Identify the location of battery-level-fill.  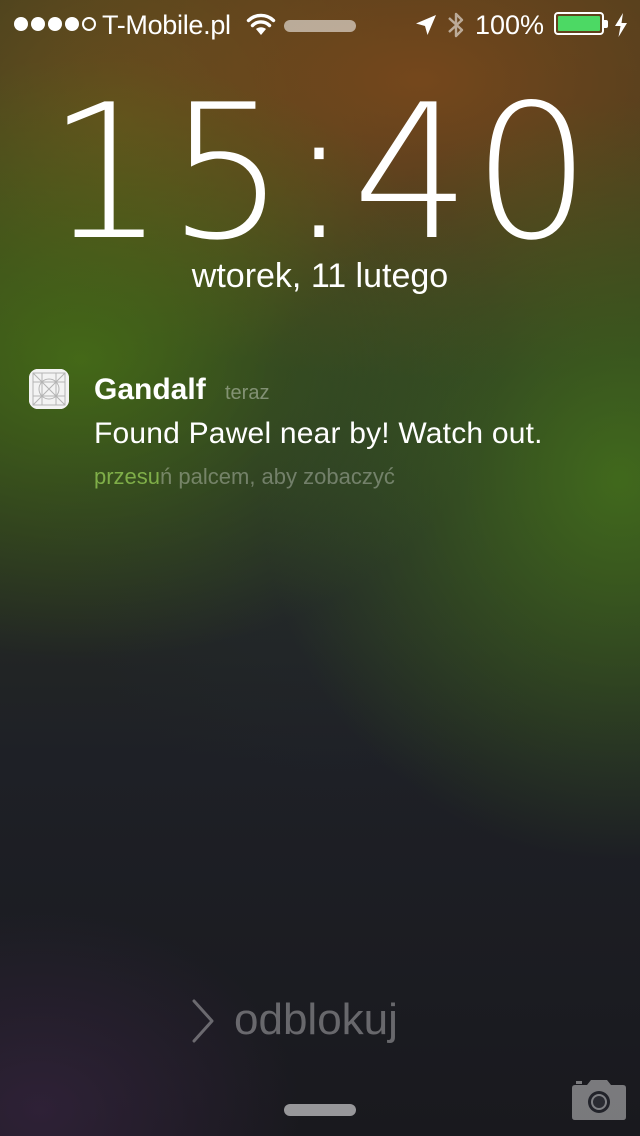
(579, 23).